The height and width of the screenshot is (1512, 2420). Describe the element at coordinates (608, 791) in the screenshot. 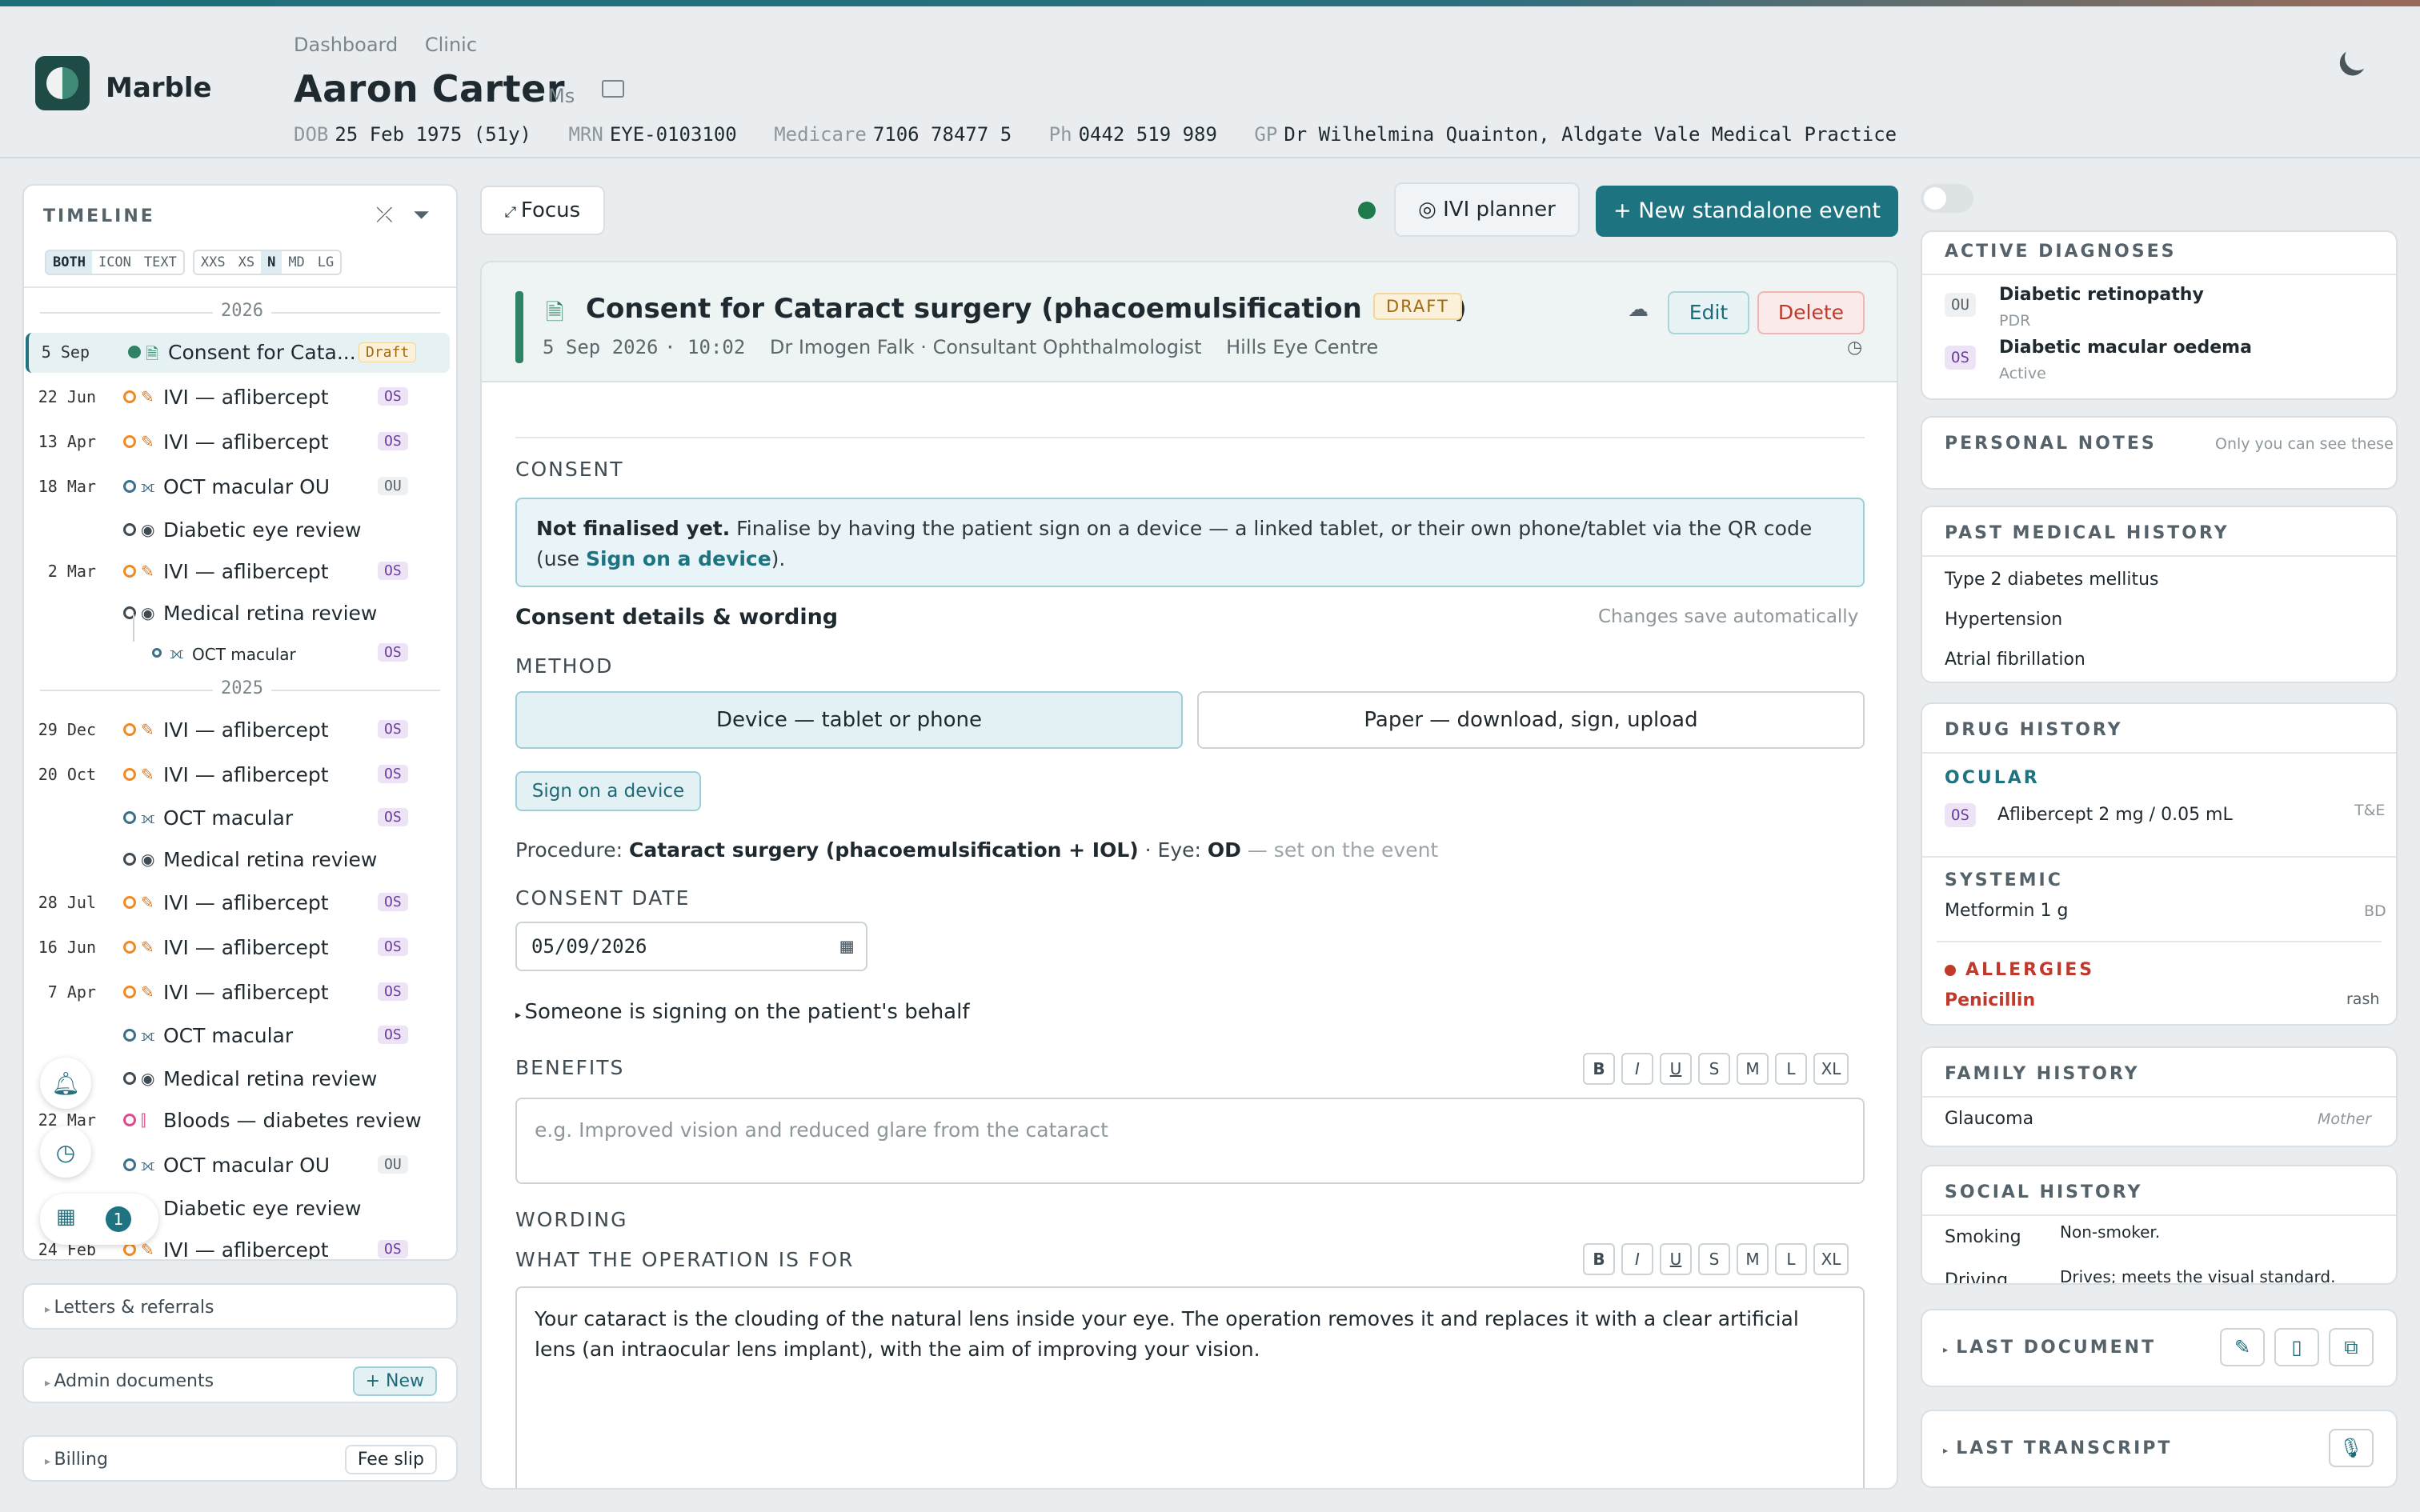

I see `sign-on-device-button: Sign on a device` at that location.